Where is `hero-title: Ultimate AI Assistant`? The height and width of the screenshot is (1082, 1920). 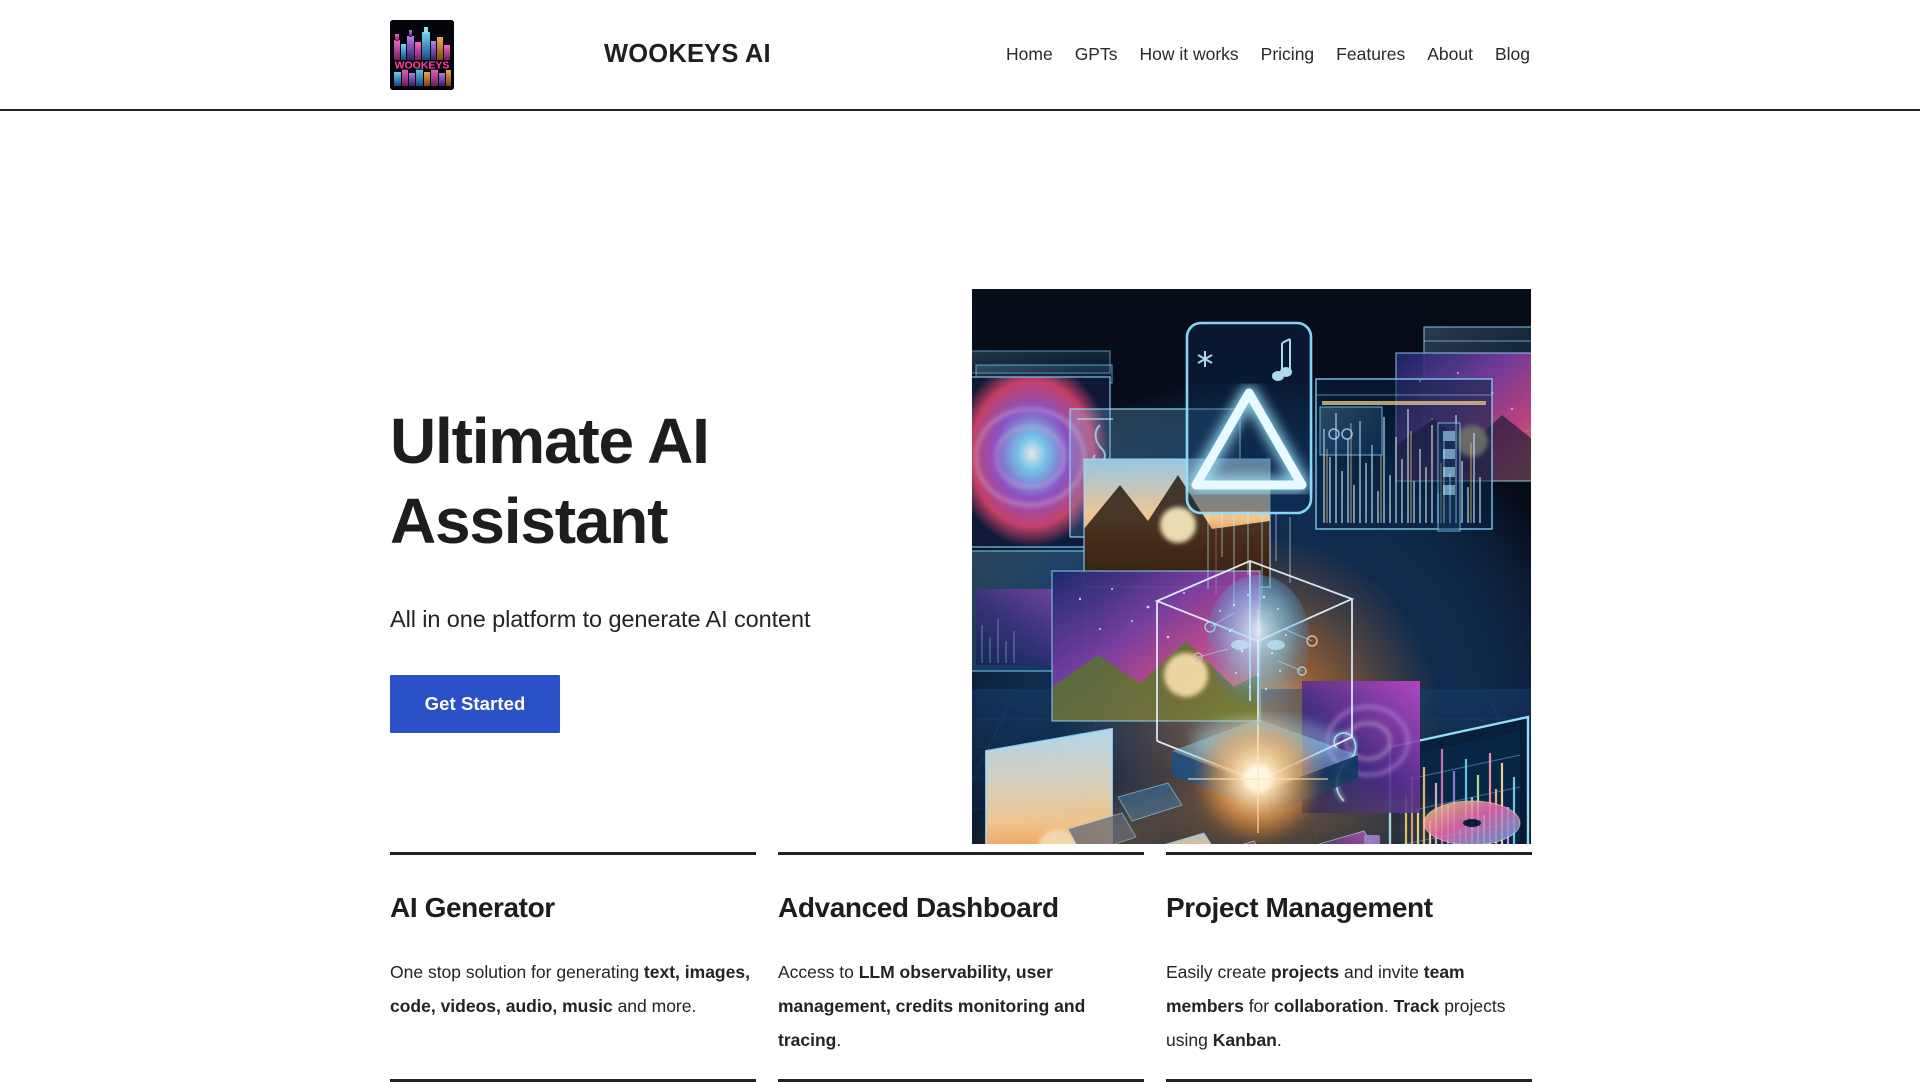
hero-title: Ultimate AI Assistant is located at coordinates (550, 481).